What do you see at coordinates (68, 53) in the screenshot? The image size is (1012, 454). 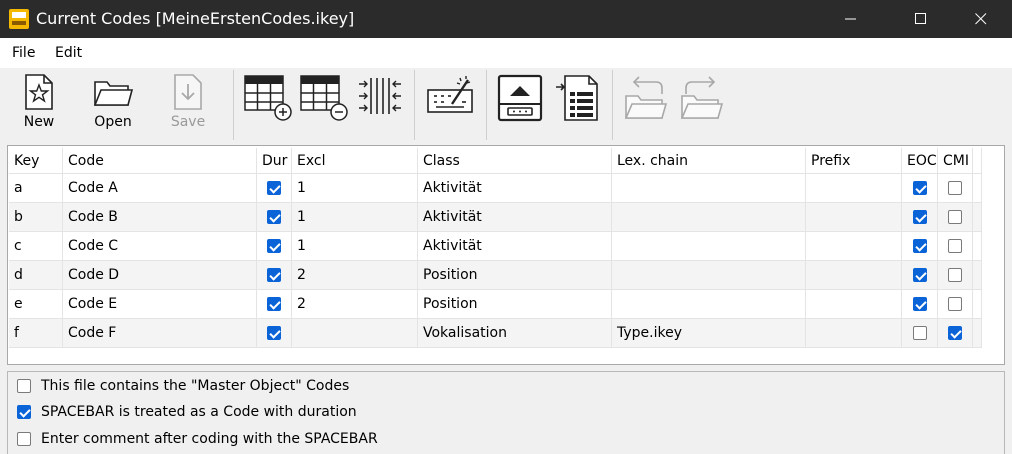 I see `menu-edit: Edit` at bounding box center [68, 53].